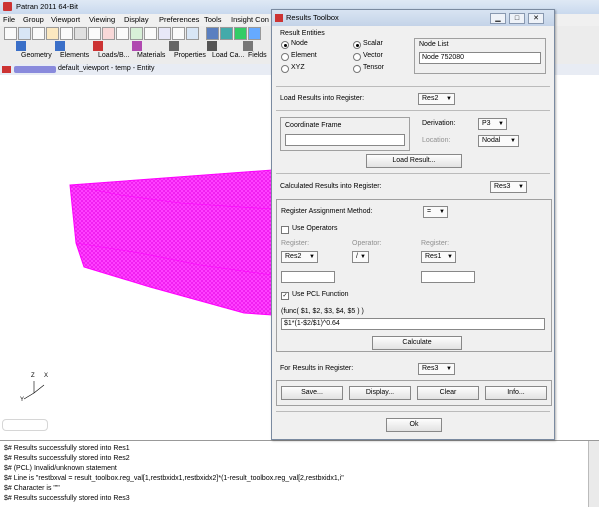  I want to click on vector-radio, so click(357, 57).